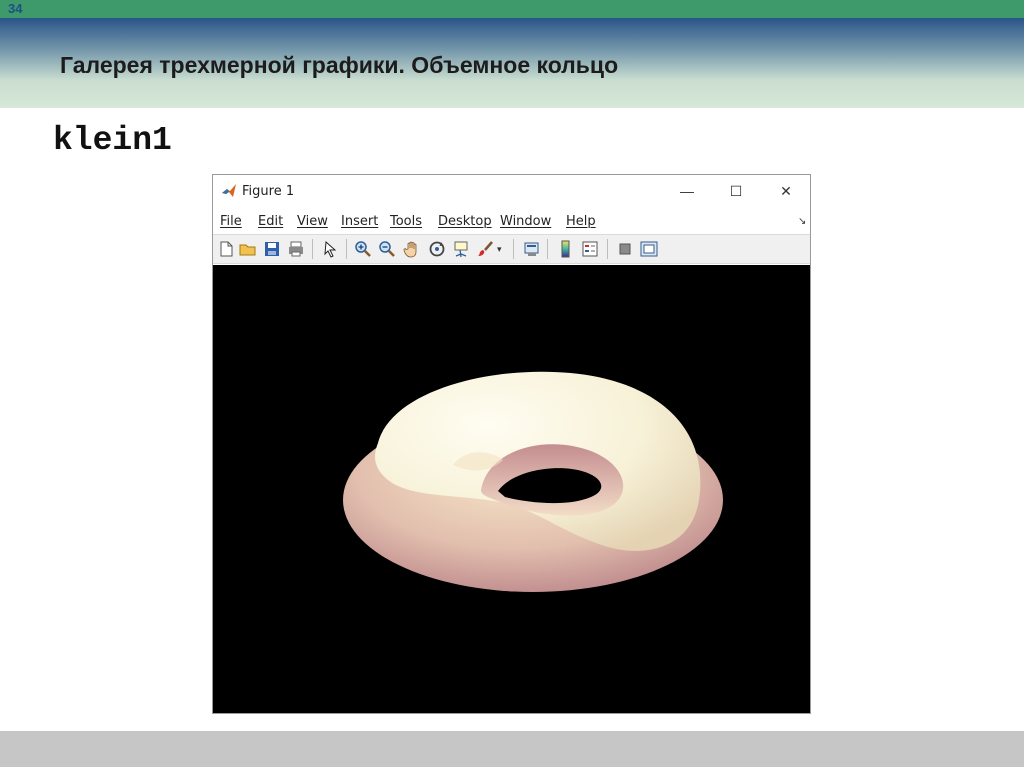  What do you see at coordinates (581, 221) in the screenshot?
I see `menu-help: Help` at bounding box center [581, 221].